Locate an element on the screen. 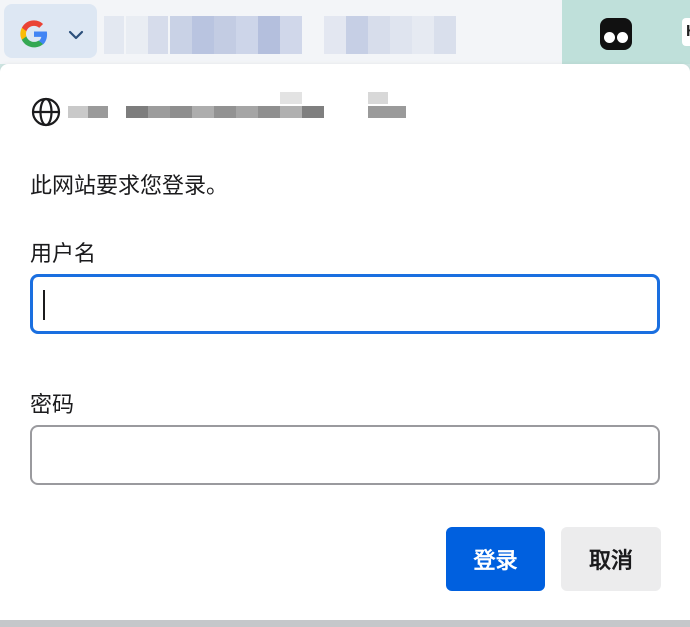 This screenshot has height=627, width=690. chevron-down-icon is located at coordinates (76, 35).